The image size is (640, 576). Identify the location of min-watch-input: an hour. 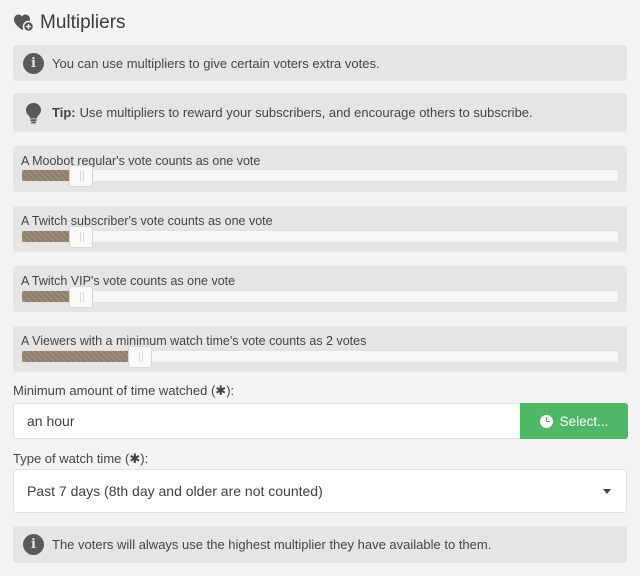
(266, 421).